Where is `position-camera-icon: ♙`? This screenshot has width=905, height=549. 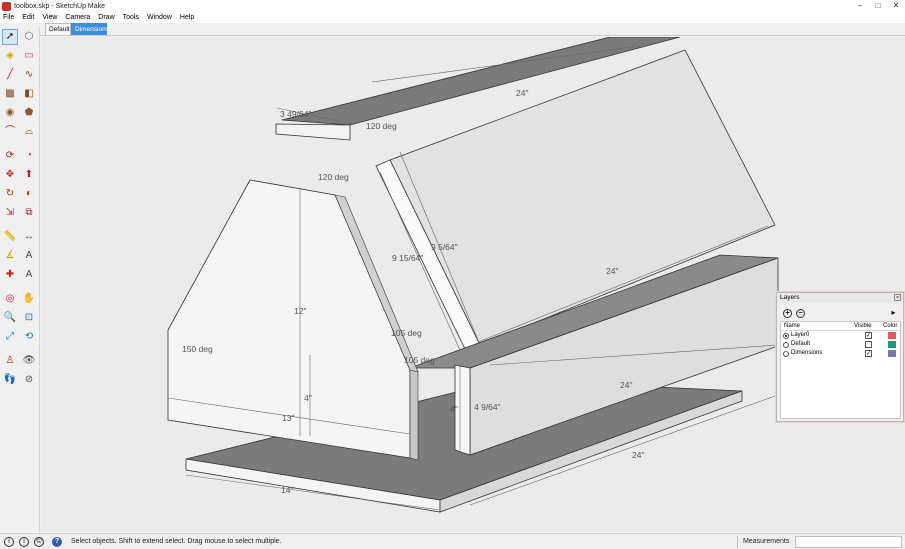 position-camera-icon: ♙ is located at coordinates (10, 361).